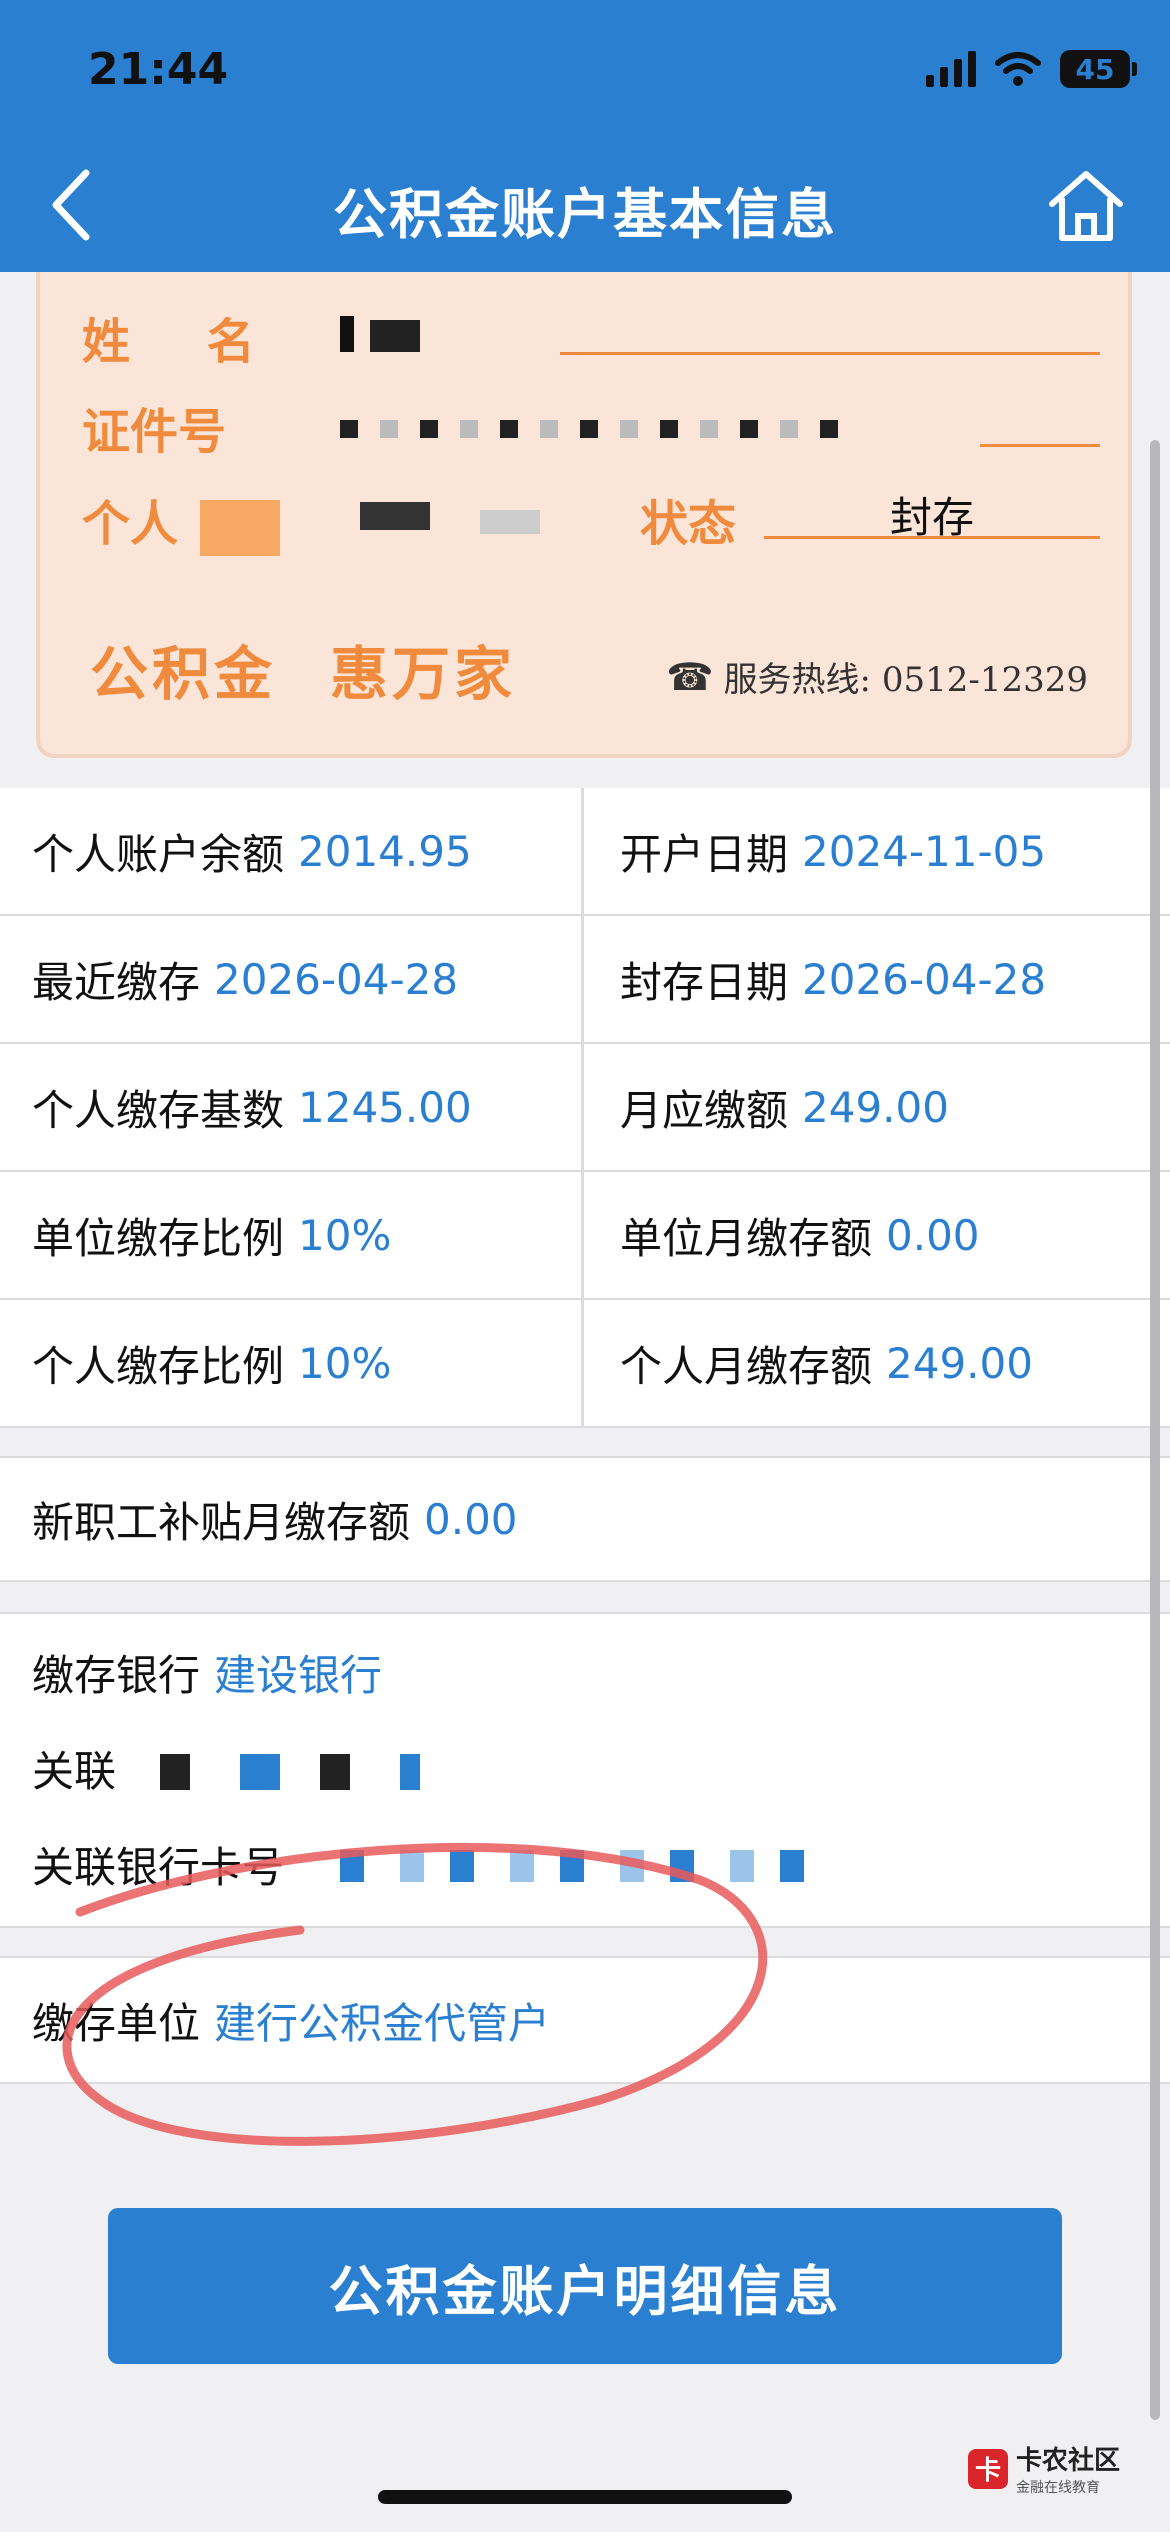 Image resolution: width=1170 pixels, height=2532 pixels. I want to click on status-label: 状态, so click(688, 524).